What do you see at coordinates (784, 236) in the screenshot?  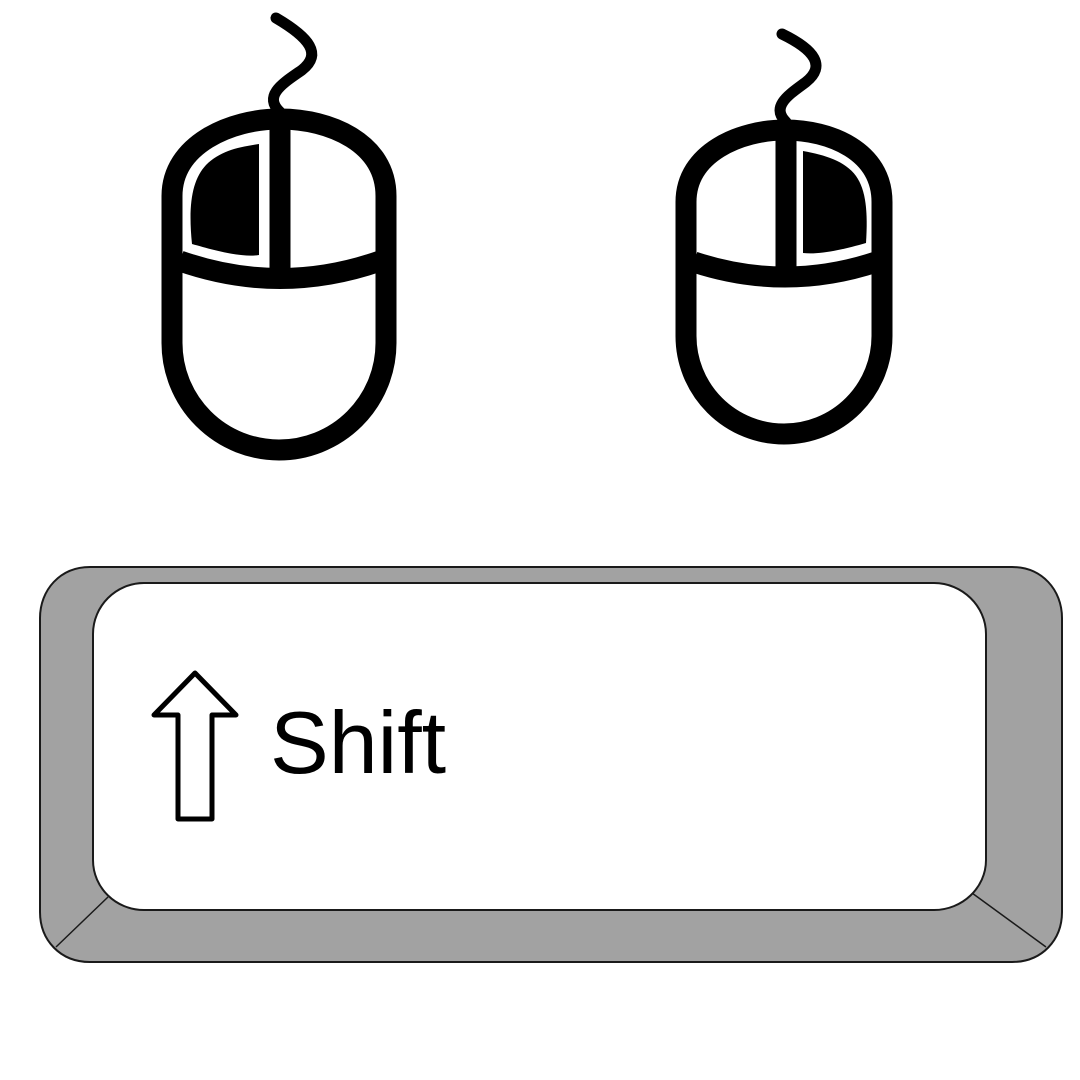 I see `mouse-right-click-icon` at bounding box center [784, 236].